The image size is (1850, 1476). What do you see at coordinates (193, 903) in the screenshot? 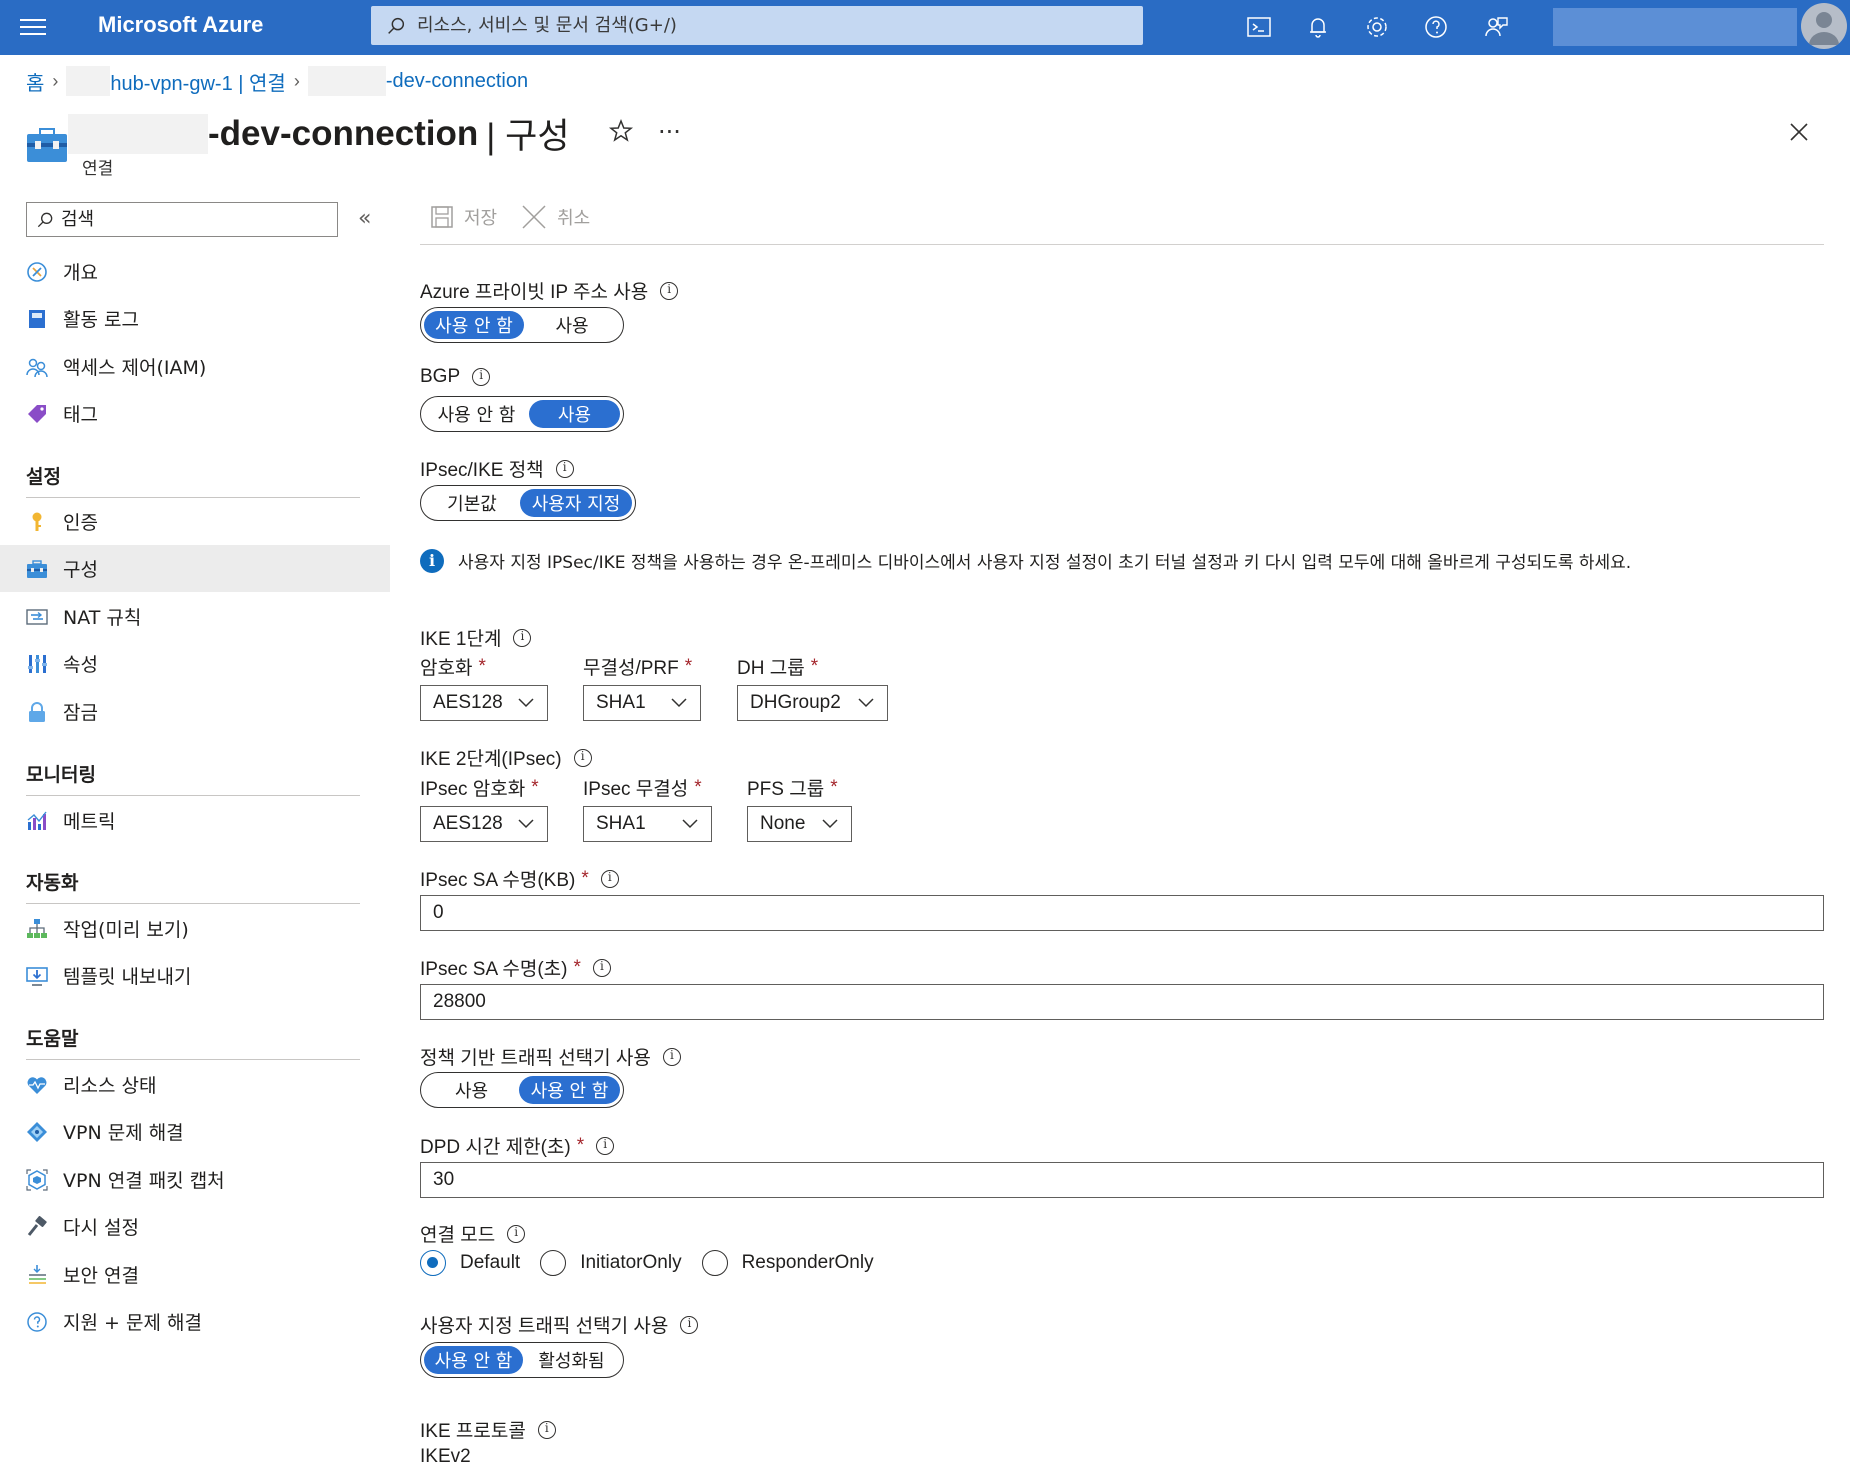
I see `divider` at bounding box center [193, 903].